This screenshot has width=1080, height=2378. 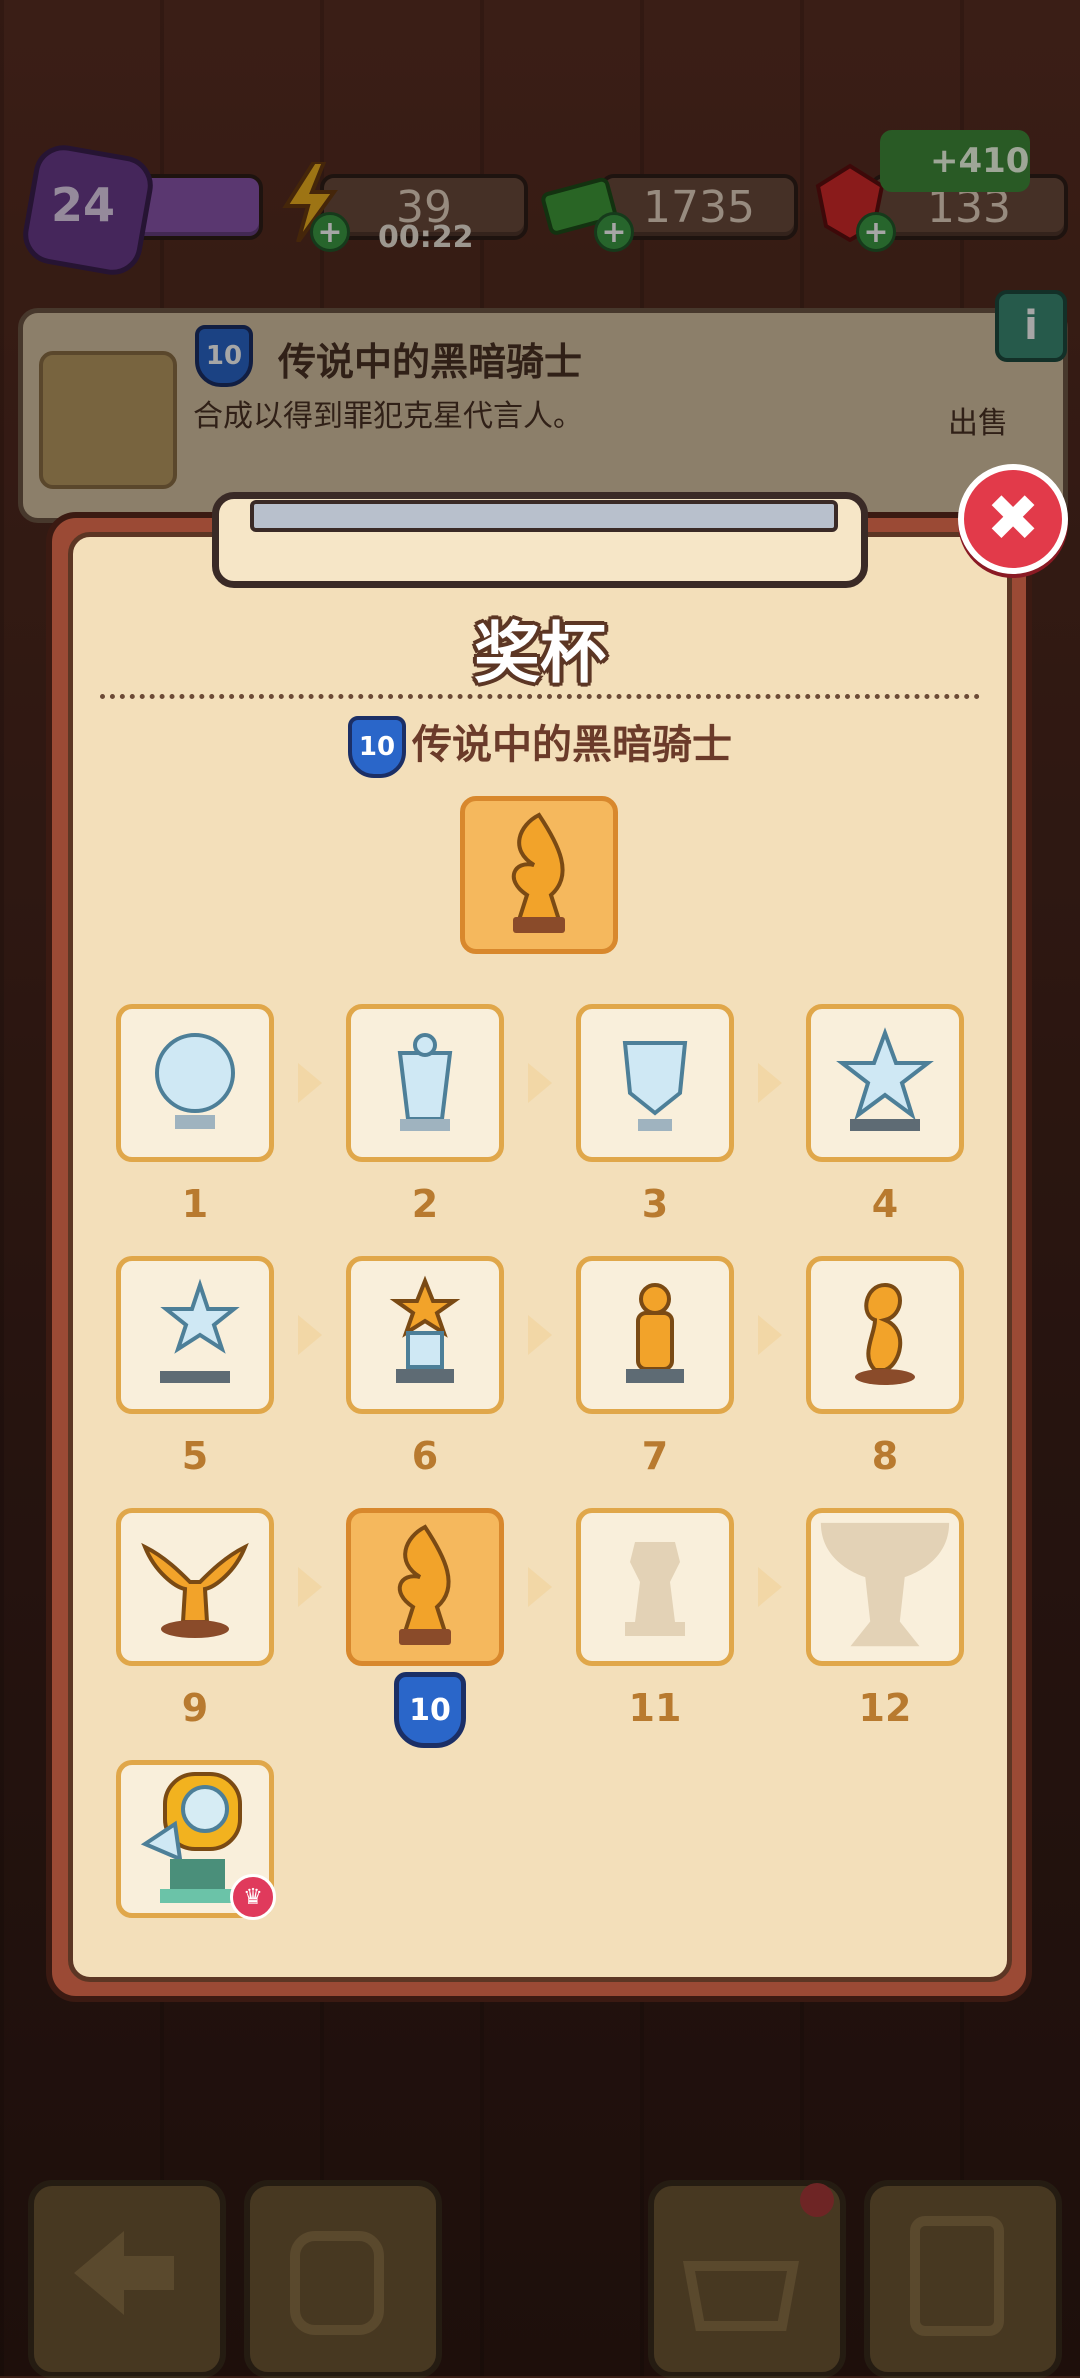 What do you see at coordinates (1013, 519) in the screenshot?
I see `close-button: ✖` at bounding box center [1013, 519].